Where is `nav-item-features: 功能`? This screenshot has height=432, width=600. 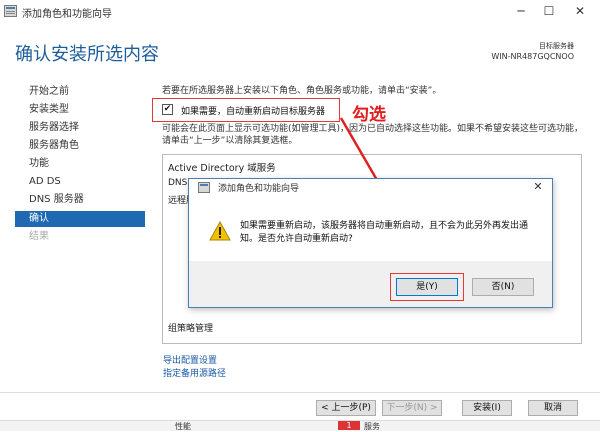 nav-item-features: 功能 is located at coordinates (87, 164).